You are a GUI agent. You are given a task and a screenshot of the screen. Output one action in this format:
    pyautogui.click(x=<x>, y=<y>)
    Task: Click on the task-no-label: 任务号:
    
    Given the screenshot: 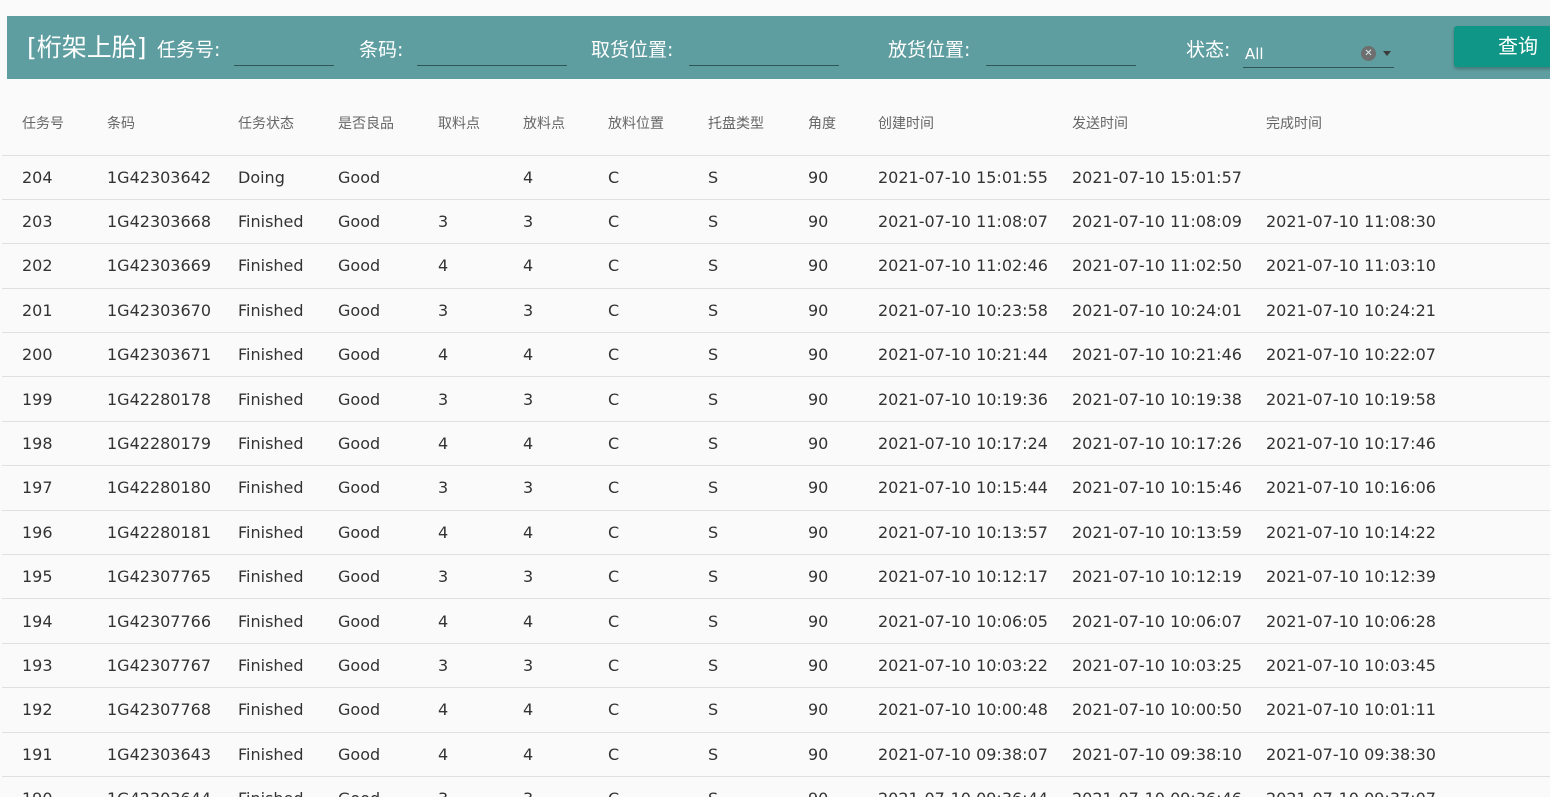 What is the action you would take?
    pyautogui.click(x=189, y=50)
    